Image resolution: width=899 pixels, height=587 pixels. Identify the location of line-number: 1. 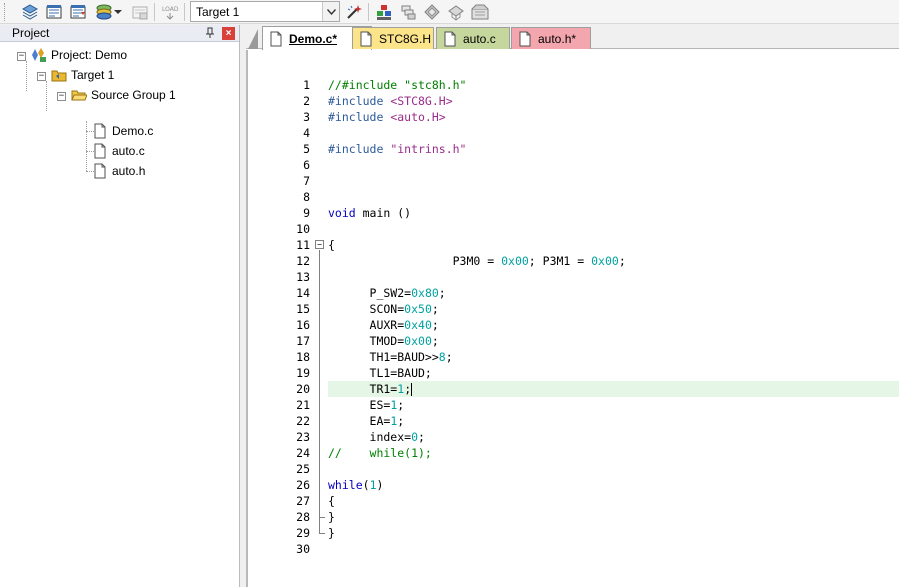
(306, 85).